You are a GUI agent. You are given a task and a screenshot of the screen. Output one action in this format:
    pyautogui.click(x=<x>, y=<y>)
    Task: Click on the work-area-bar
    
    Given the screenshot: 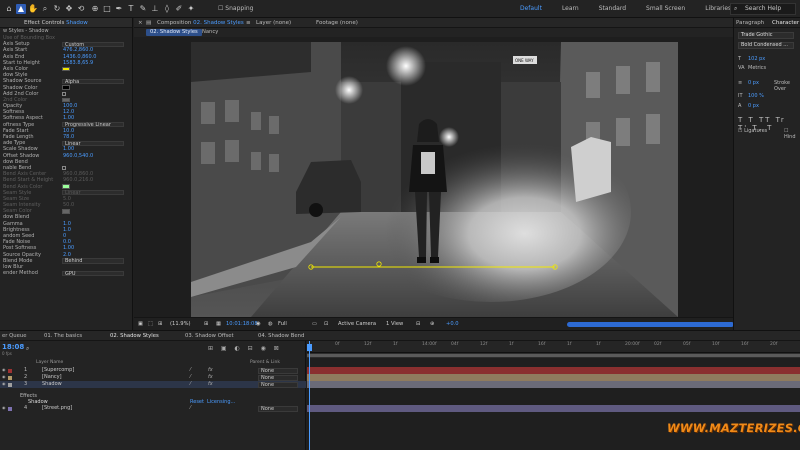 What is the action you would take?
    pyautogui.click(x=553, y=355)
    